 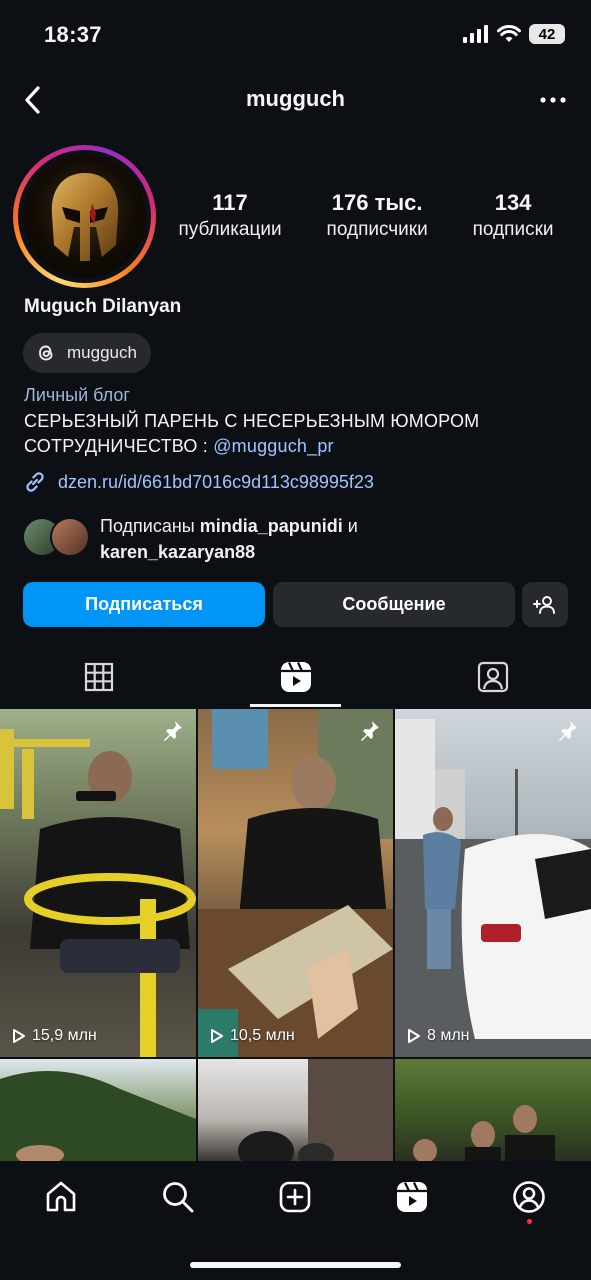 What do you see at coordinates (295, 35) in the screenshot?
I see `status-bar: 18:37 42` at bounding box center [295, 35].